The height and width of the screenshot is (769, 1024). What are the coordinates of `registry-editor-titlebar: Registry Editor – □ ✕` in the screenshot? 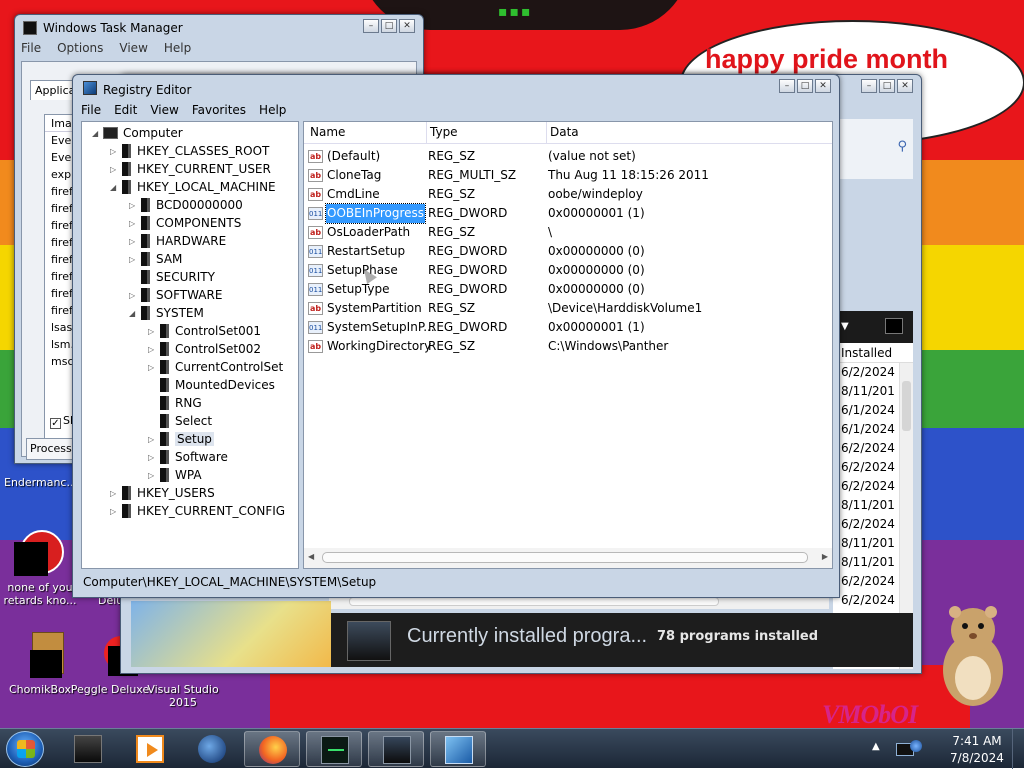 It's located at (456, 88).